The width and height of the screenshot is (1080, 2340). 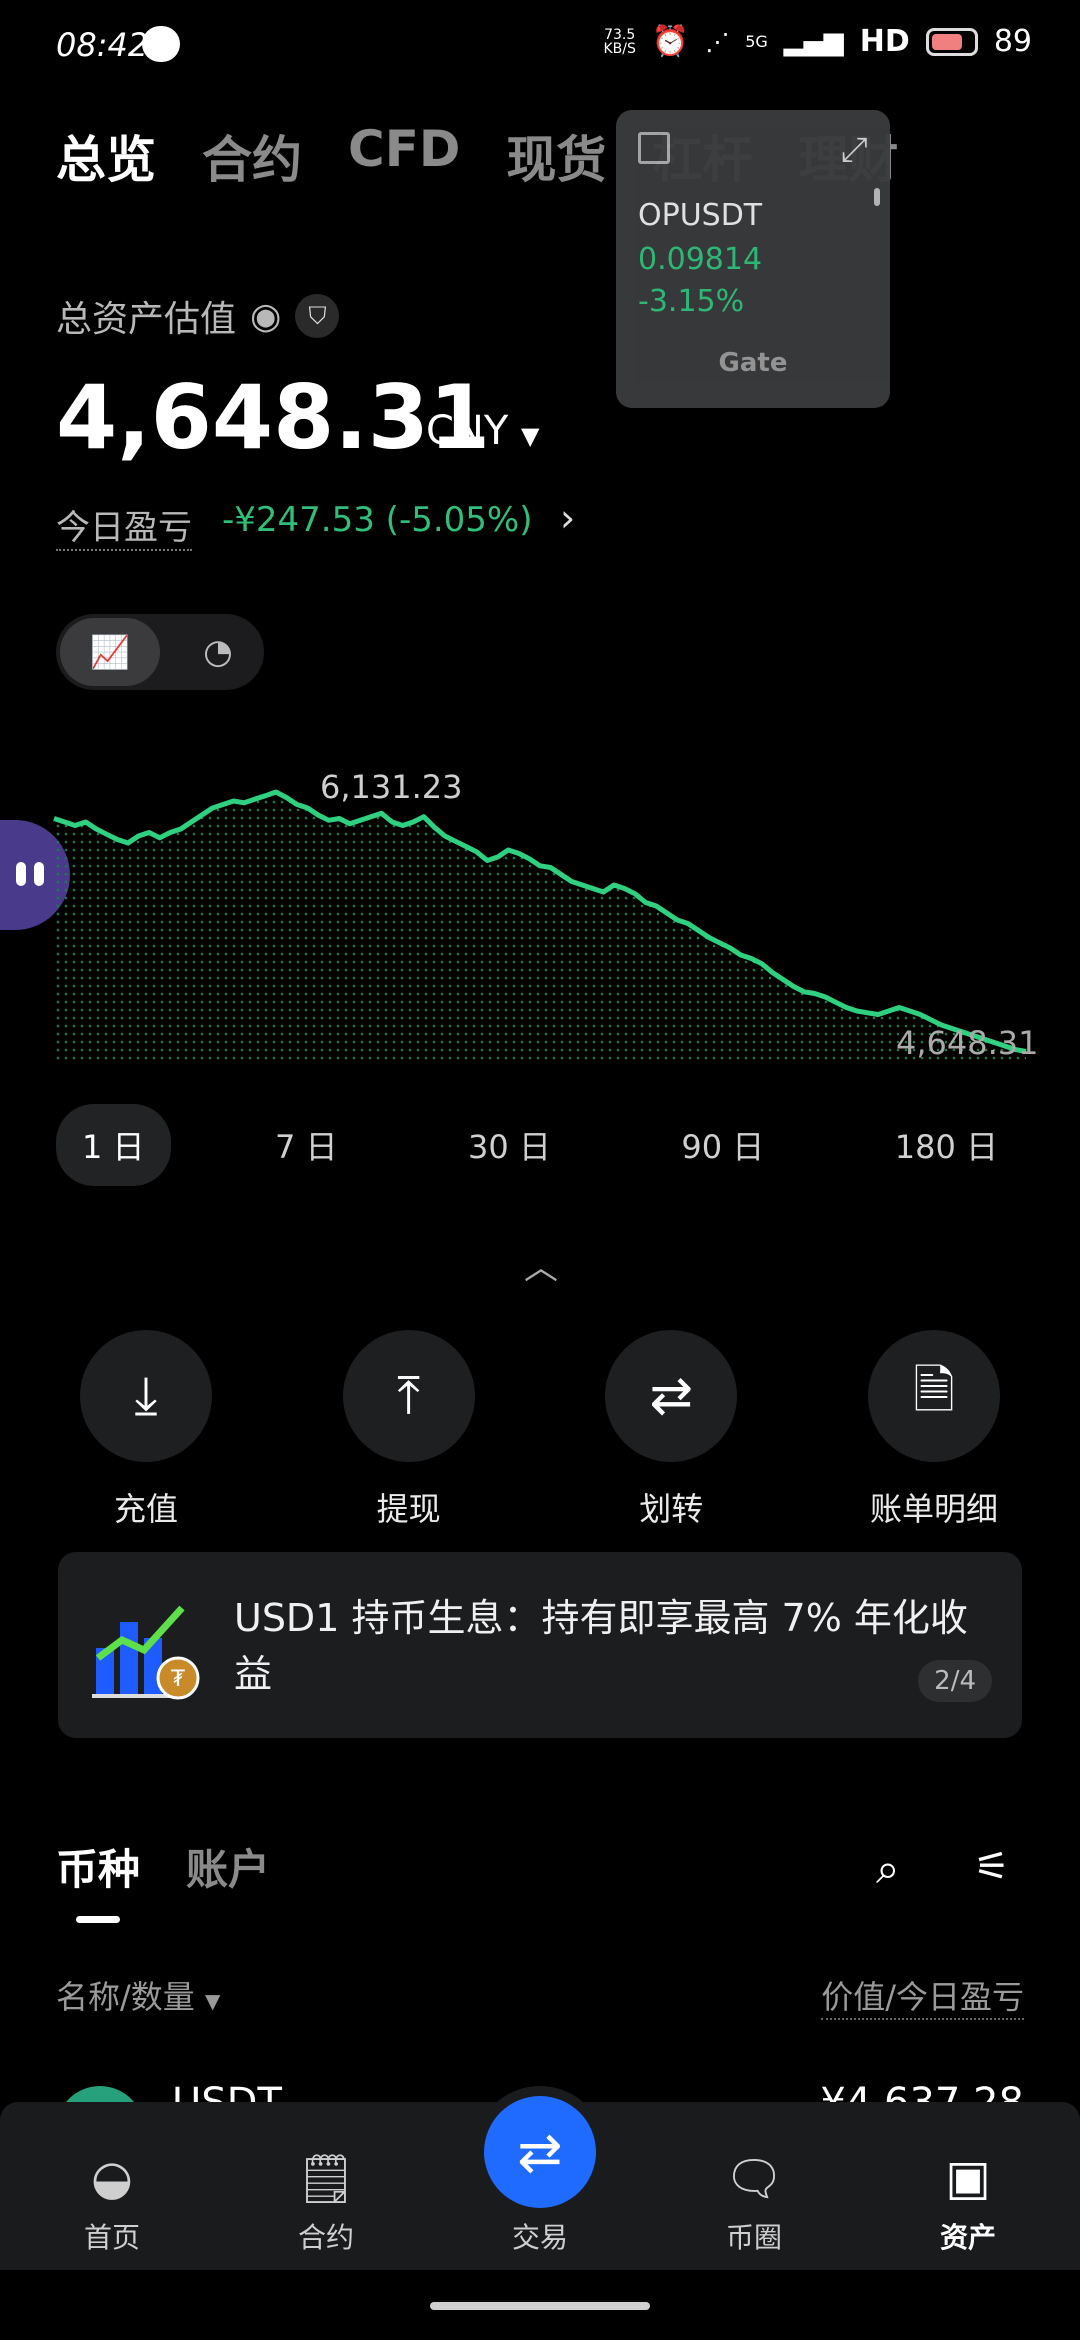 What do you see at coordinates (717, 41) in the screenshot?
I see `wifi-icon: ⋰` at bounding box center [717, 41].